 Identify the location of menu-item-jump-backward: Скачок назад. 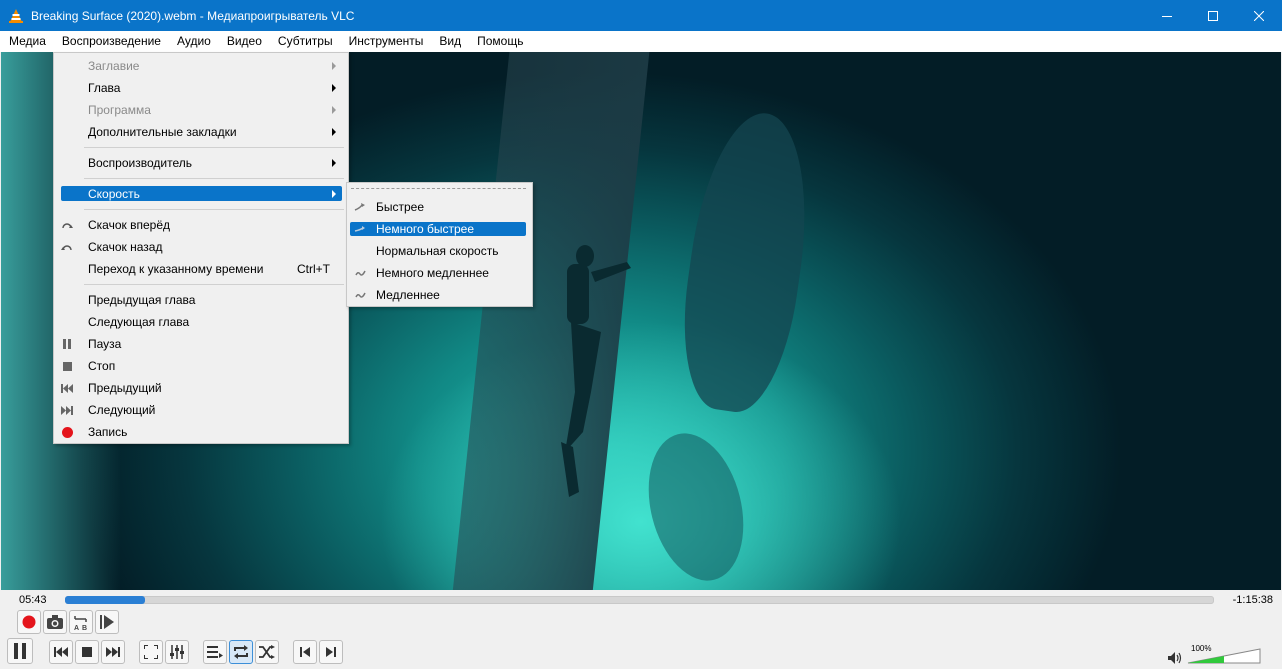
(201, 247).